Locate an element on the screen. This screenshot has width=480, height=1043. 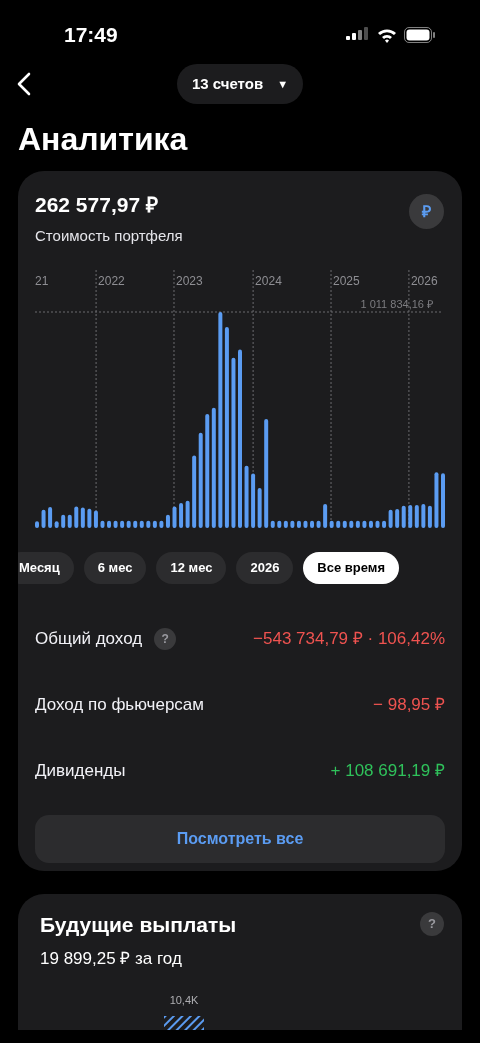
axis-label: 2026 is located at coordinates (424, 281).